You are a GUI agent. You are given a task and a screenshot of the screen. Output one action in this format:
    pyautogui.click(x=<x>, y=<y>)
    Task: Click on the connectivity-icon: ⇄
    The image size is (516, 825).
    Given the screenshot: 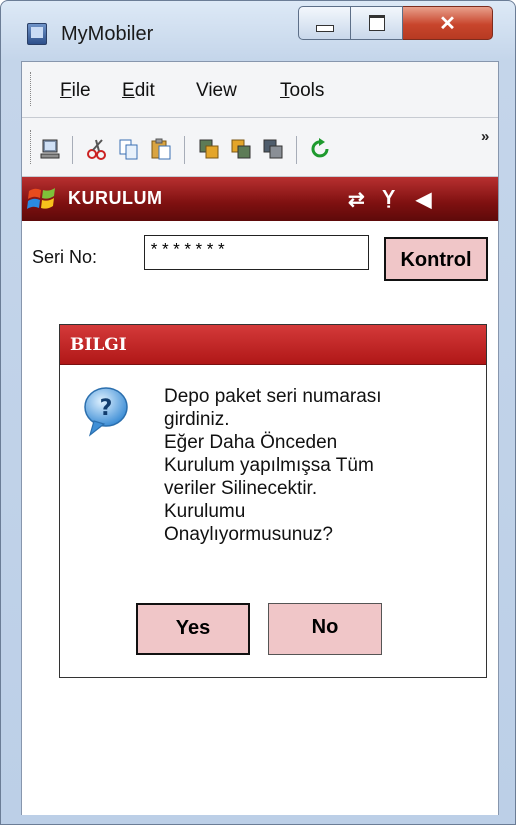 What is the action you would take?
    pyautogui.click(x=356, y=200)
    